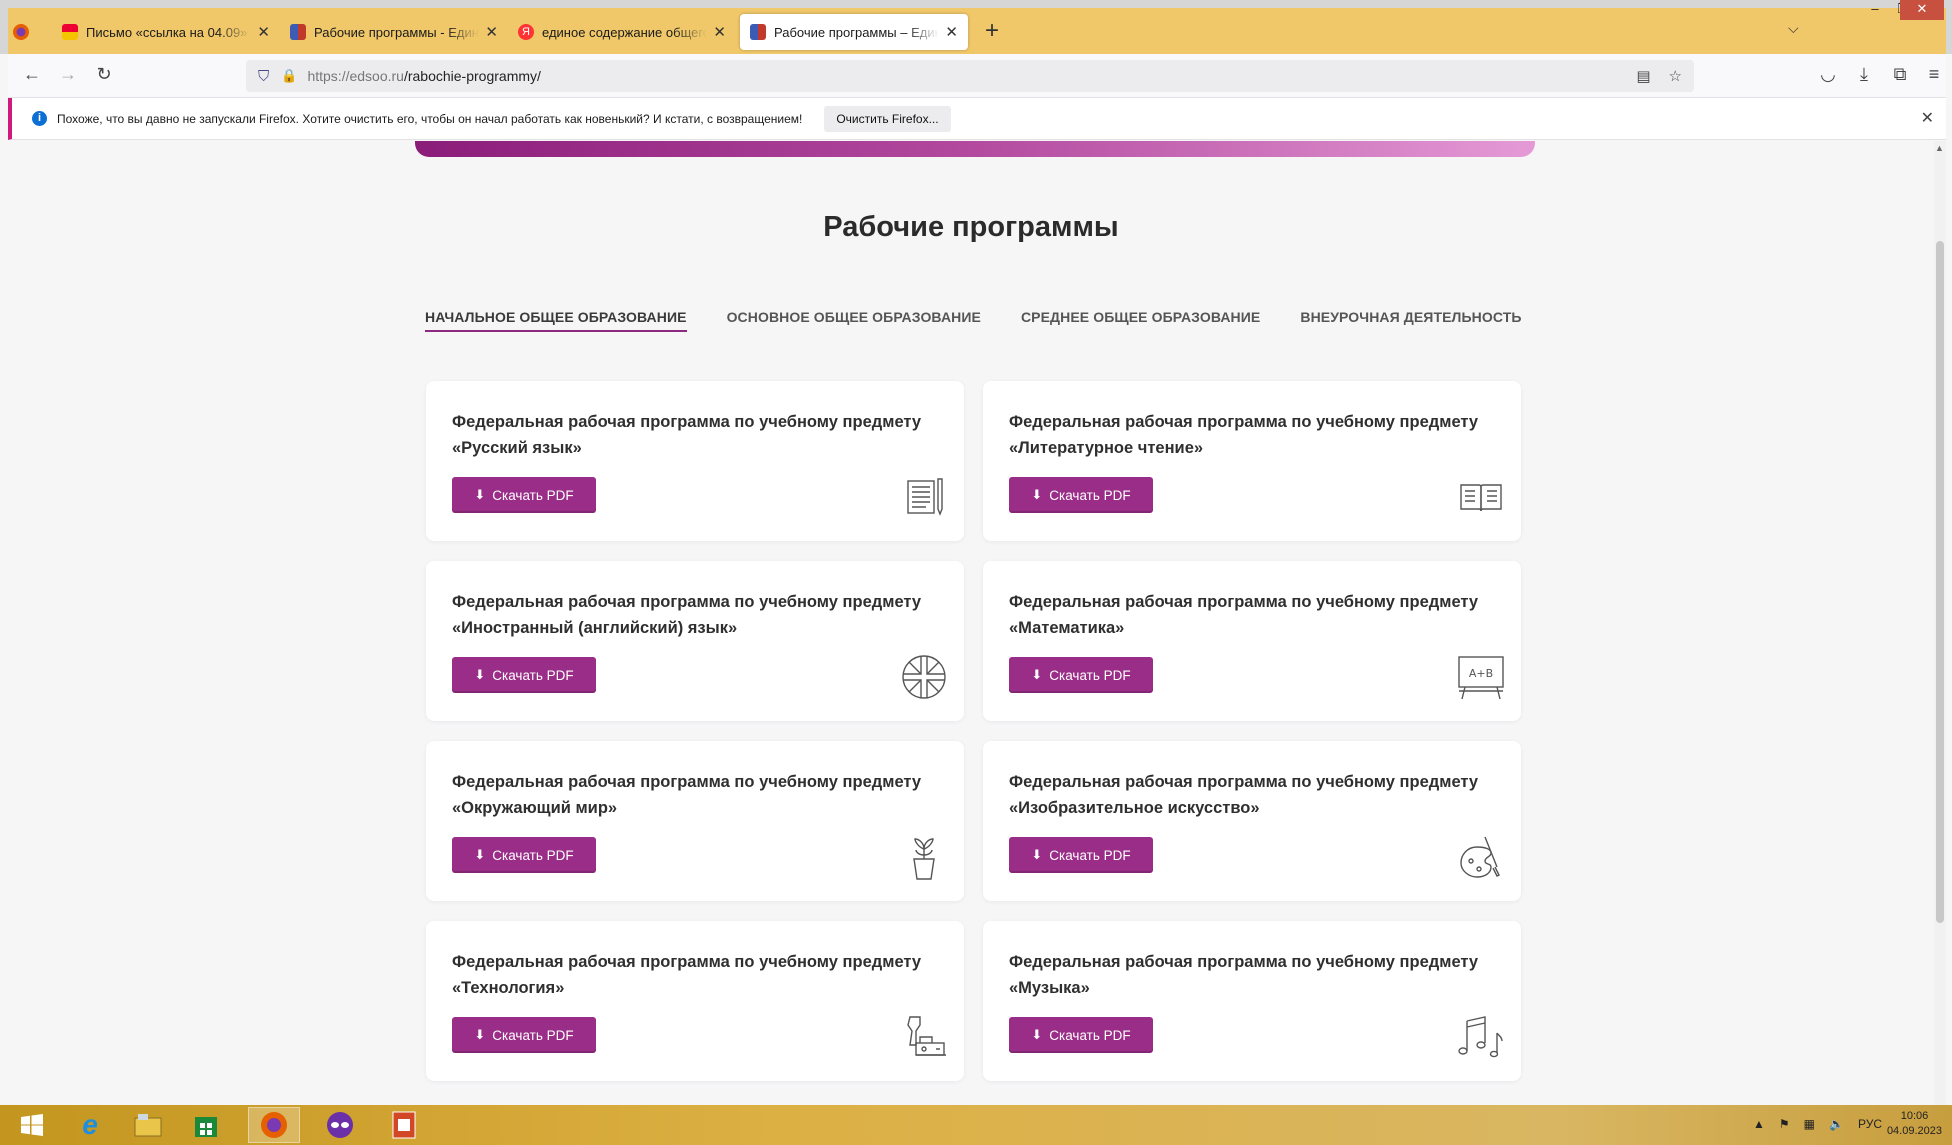 The width and height of the screenshot is (1952, 1145). I want to click on presentation-app-icon, so click(404, 1125).